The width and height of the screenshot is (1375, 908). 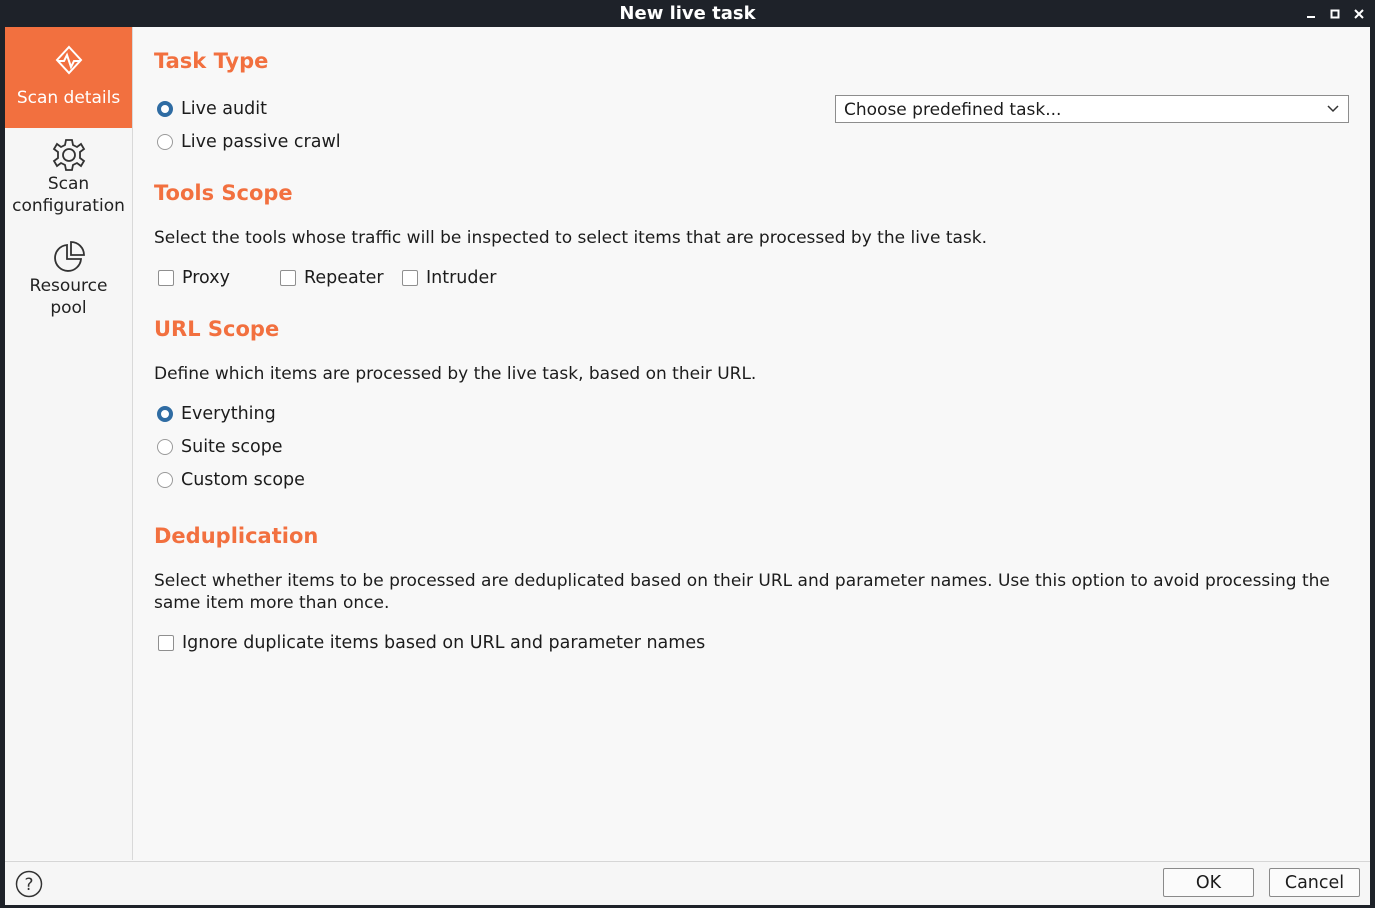 What do you see at coordinates (211, 61) in the screenshot?
I see `task-type-title: Task Type` at bounding box center [211, 61].